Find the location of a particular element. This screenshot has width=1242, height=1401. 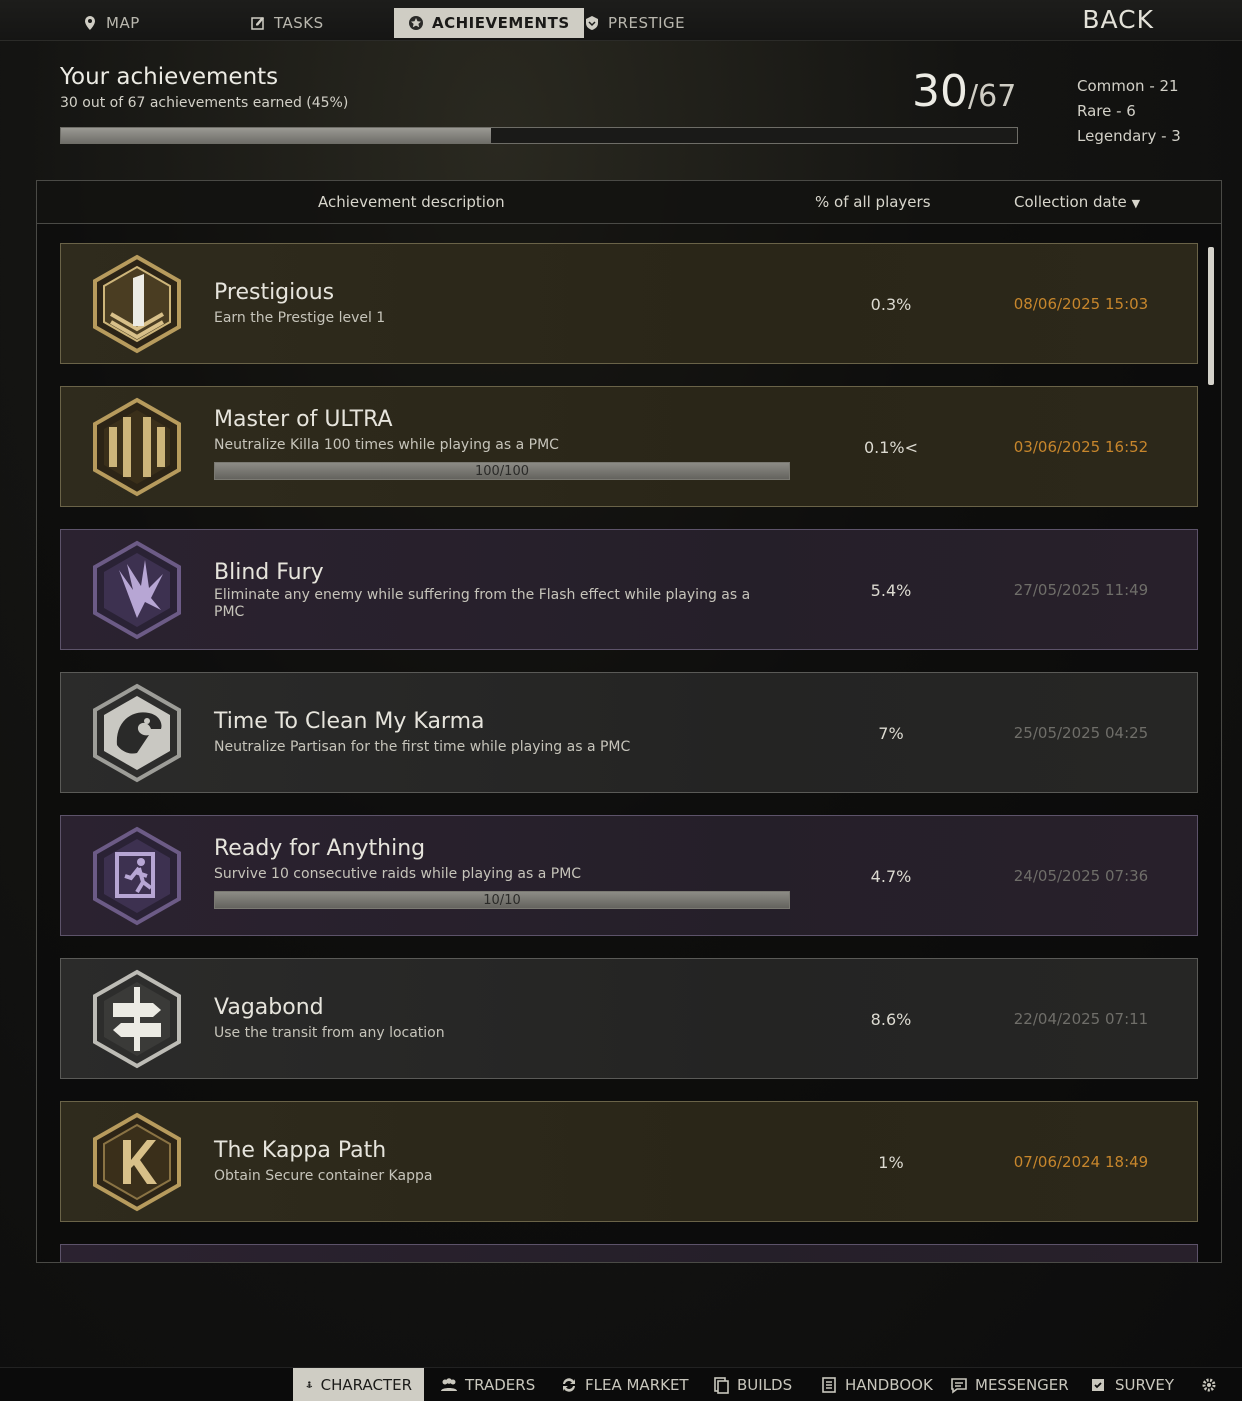

character-icon is located at coordinates (309, 1384).